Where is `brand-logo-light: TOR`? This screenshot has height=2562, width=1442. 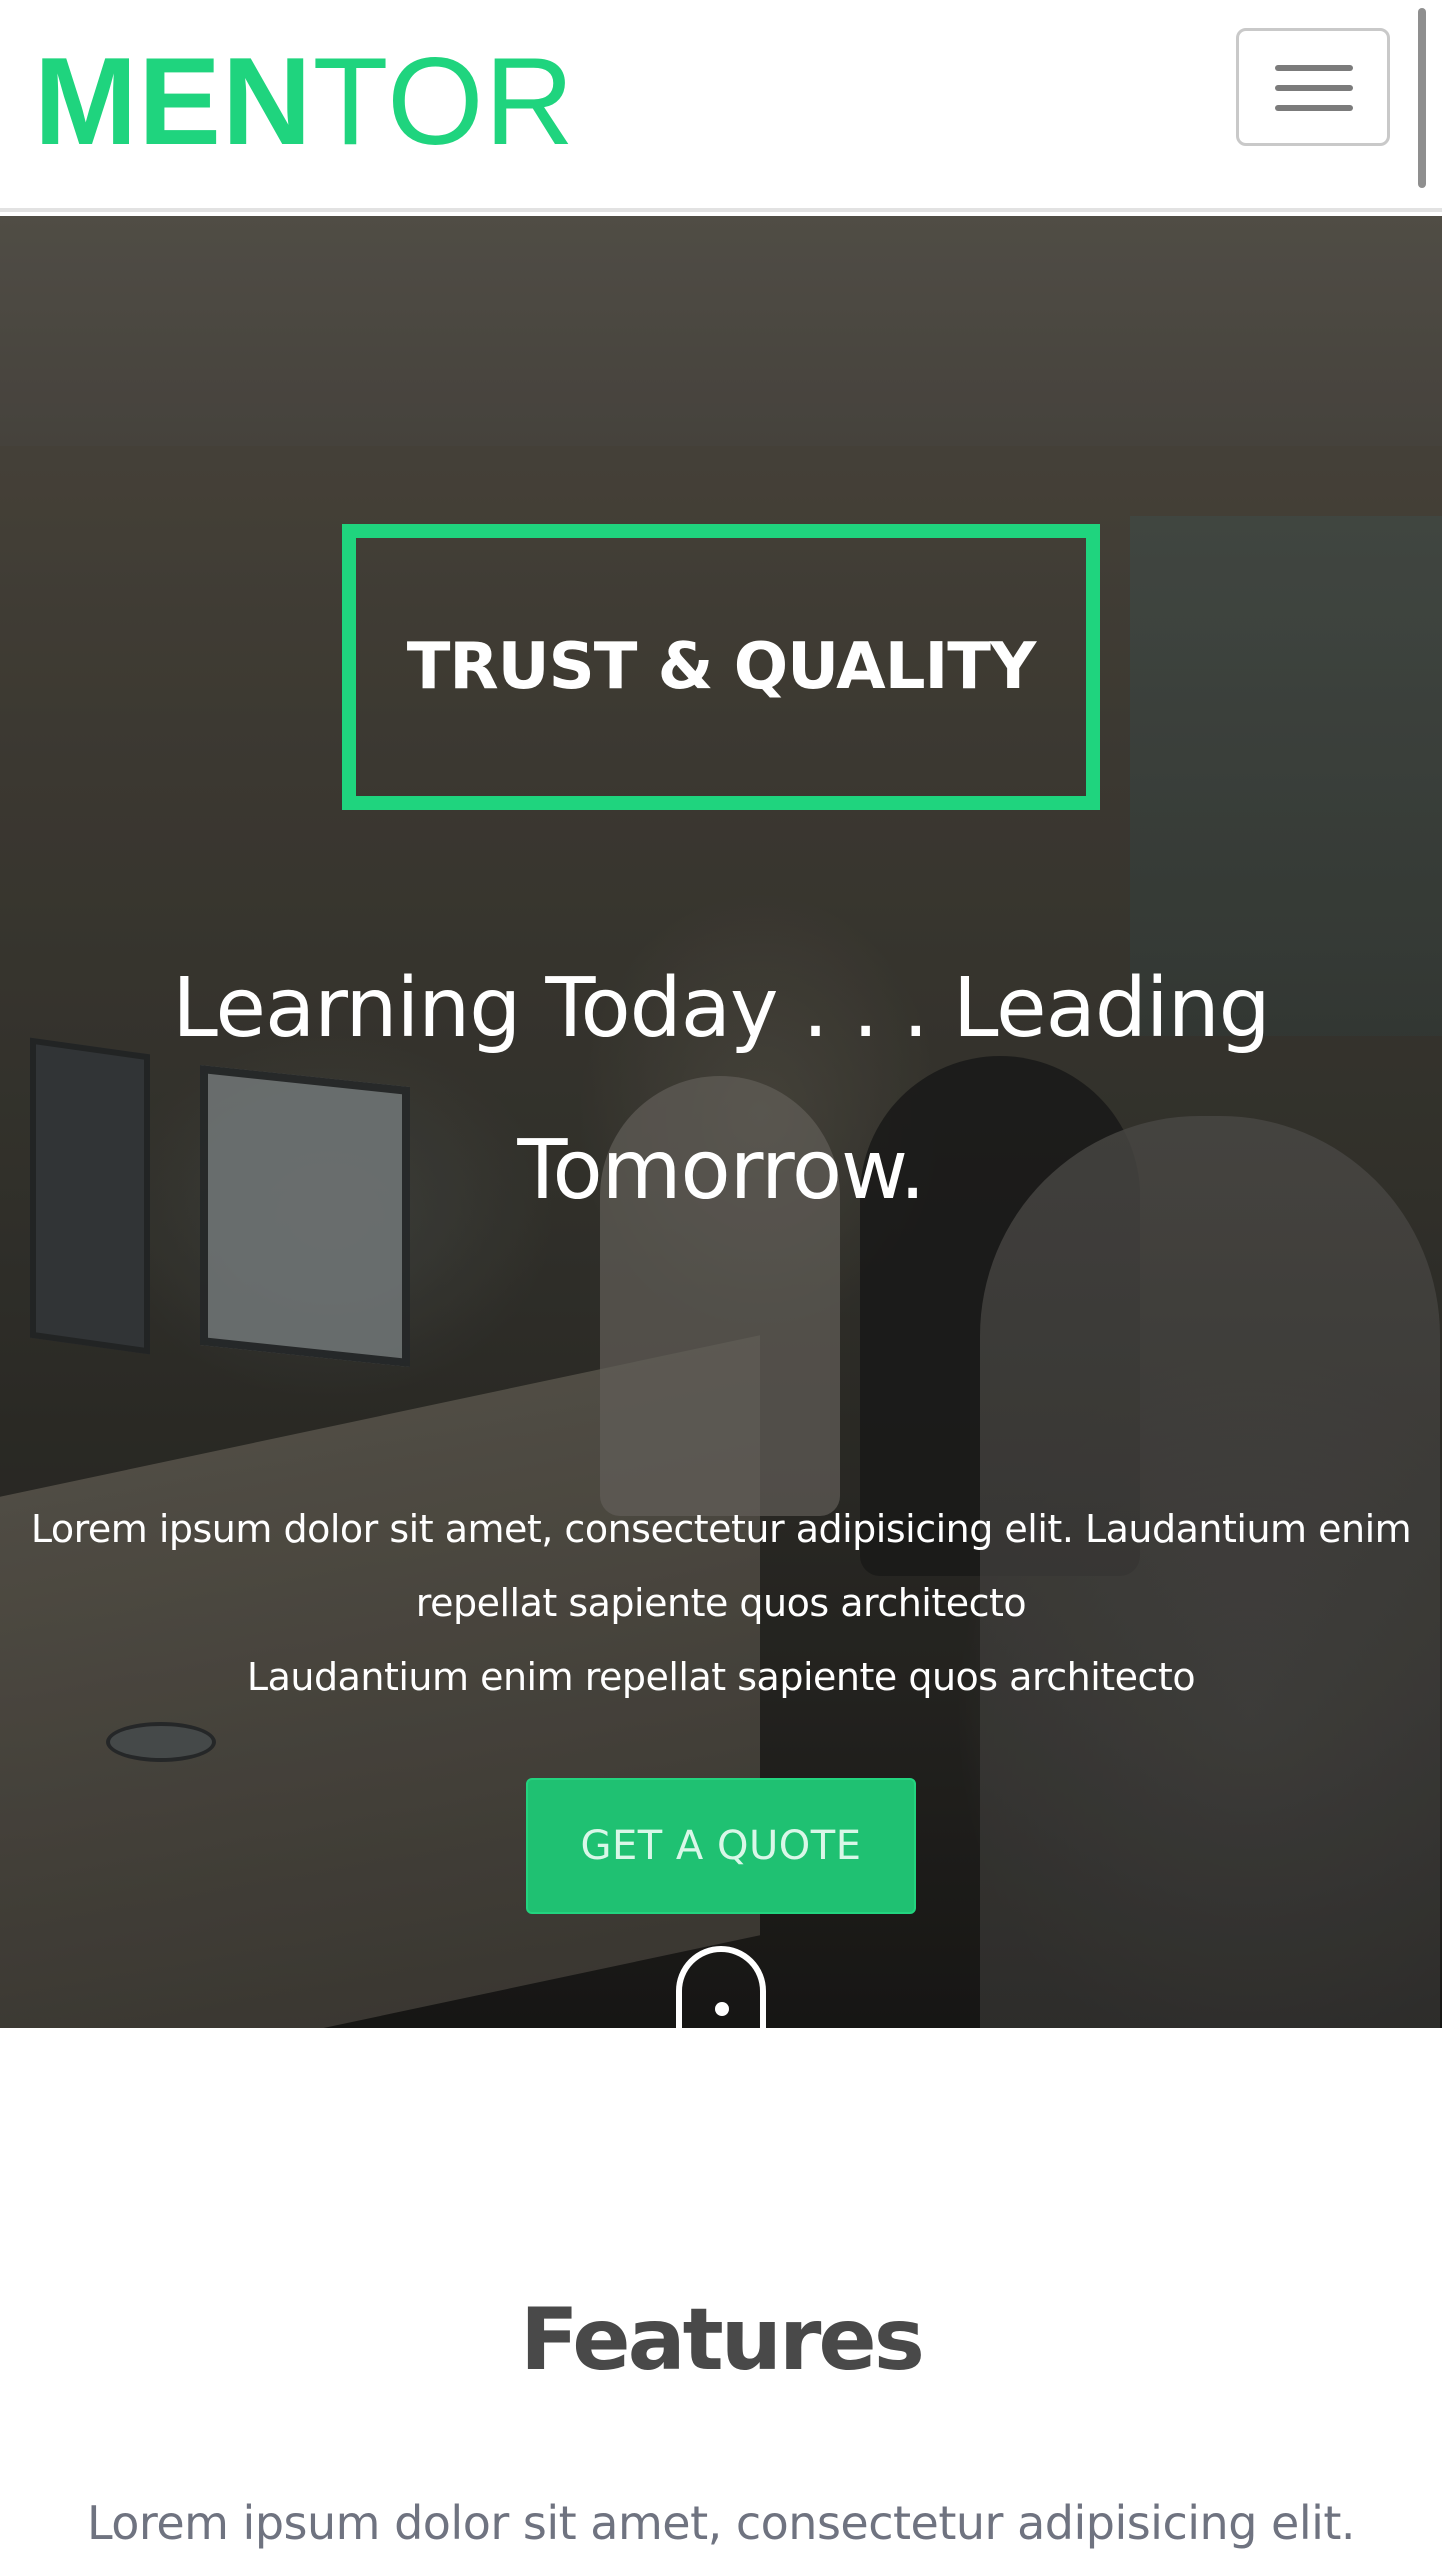 brand-logo-light: TOR is located at coordinates (444, 102).